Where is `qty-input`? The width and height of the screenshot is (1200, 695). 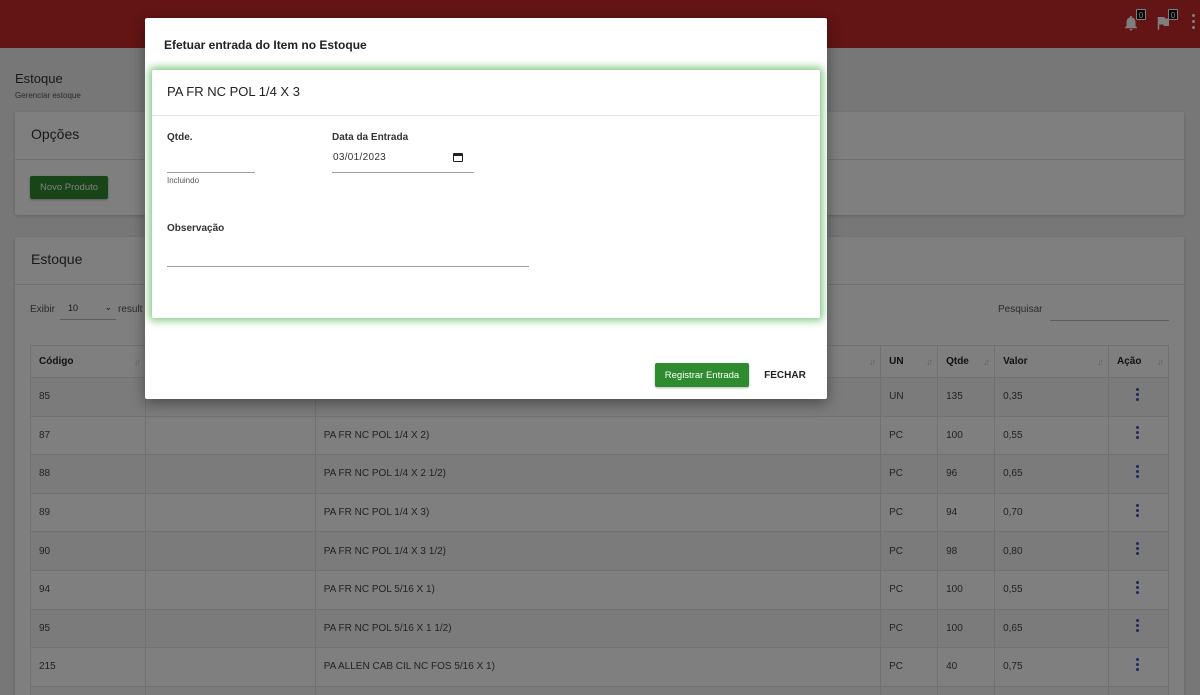
qty-input is located at coordinates (211, 161).